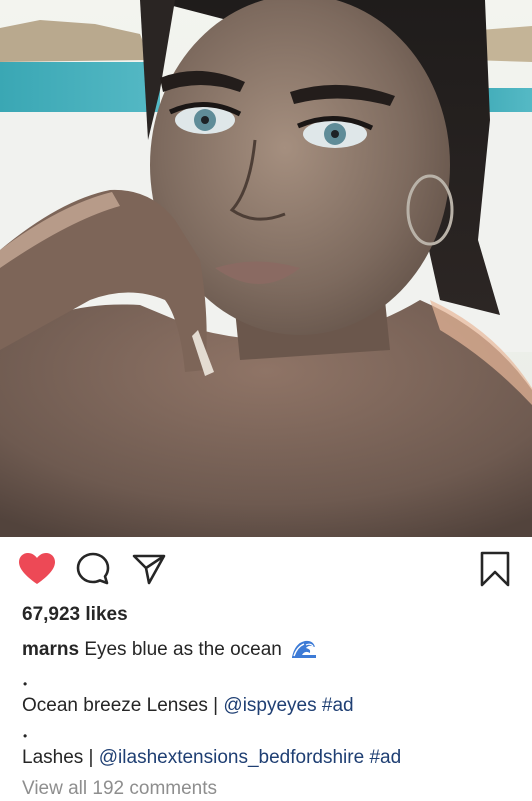  Describe the element at coordinates (50, 649) in the screenshot. I see `caption-username: marns` at that location.